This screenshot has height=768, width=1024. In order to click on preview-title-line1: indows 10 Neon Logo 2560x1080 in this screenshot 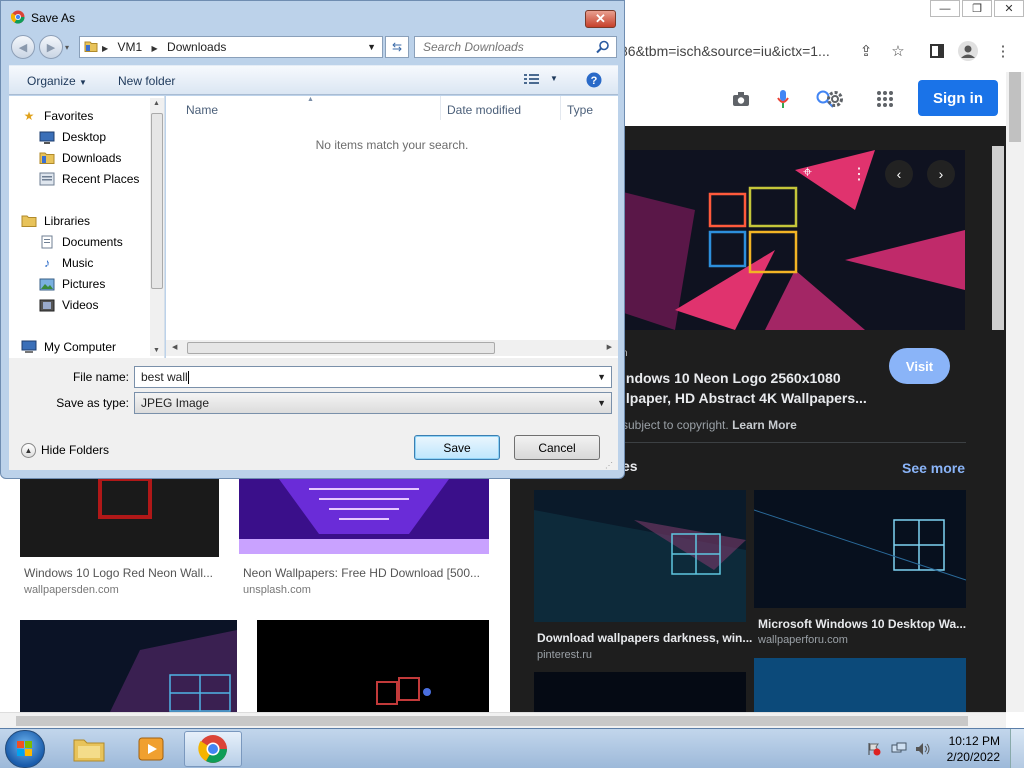, I will do `click(731, 378)`.